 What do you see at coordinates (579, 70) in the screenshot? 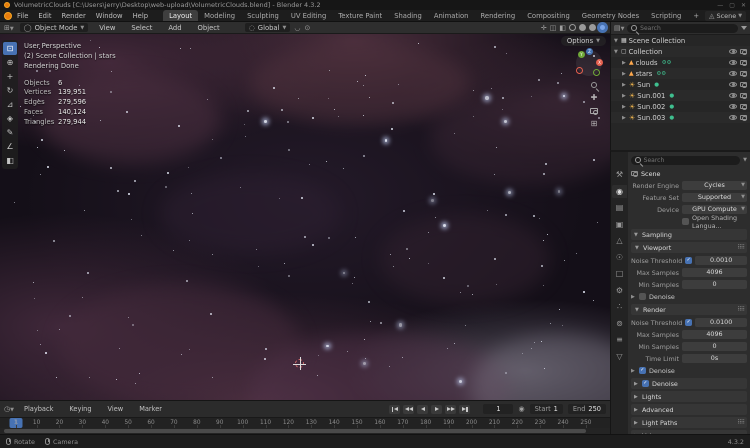
I see `axis-x-neg-icon` at bounding box center [579, 70].